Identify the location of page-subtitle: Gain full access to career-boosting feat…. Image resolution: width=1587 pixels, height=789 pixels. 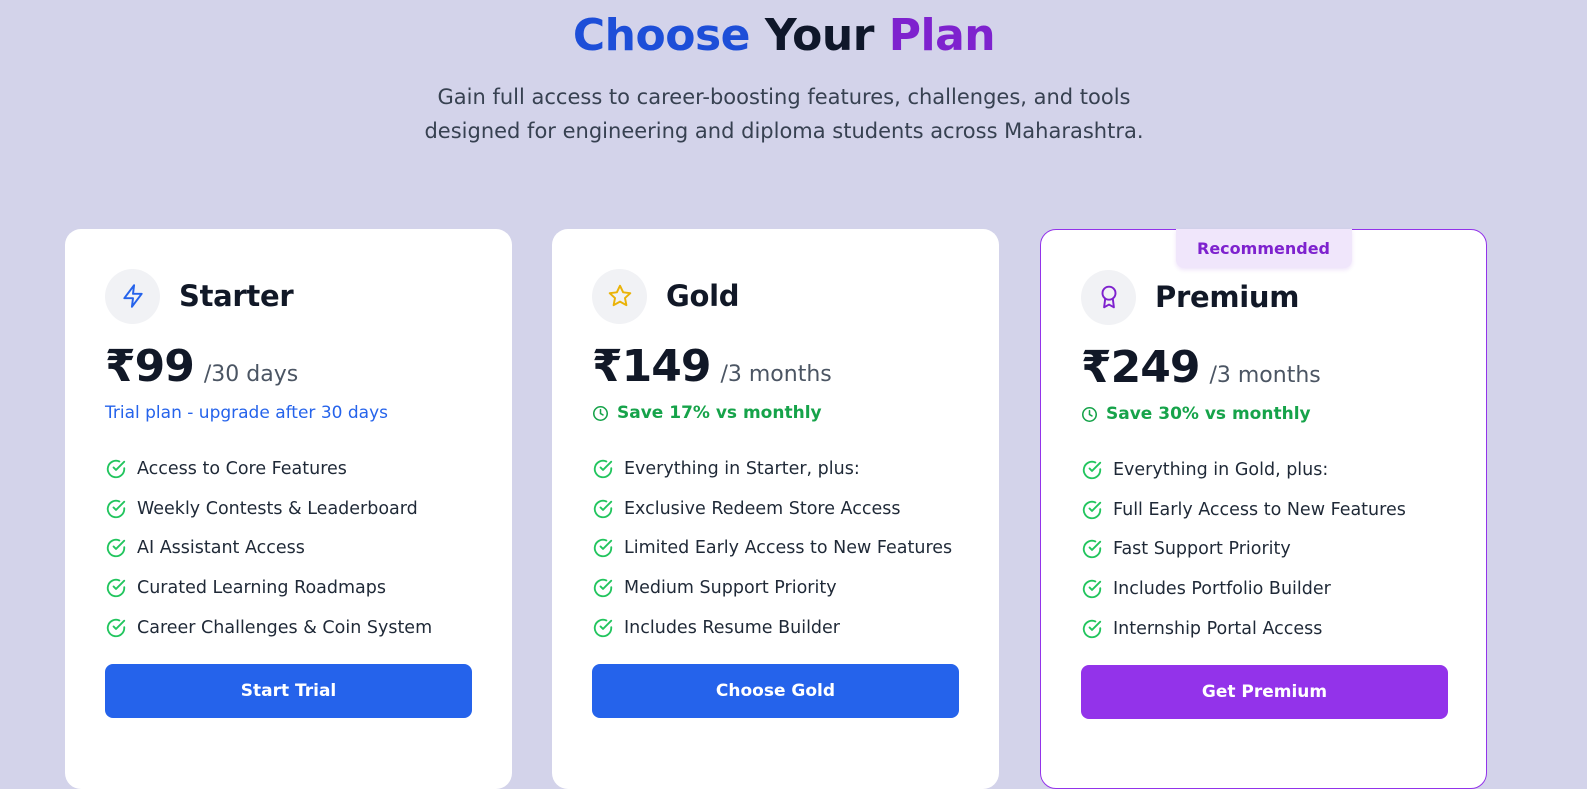
(784, 114).